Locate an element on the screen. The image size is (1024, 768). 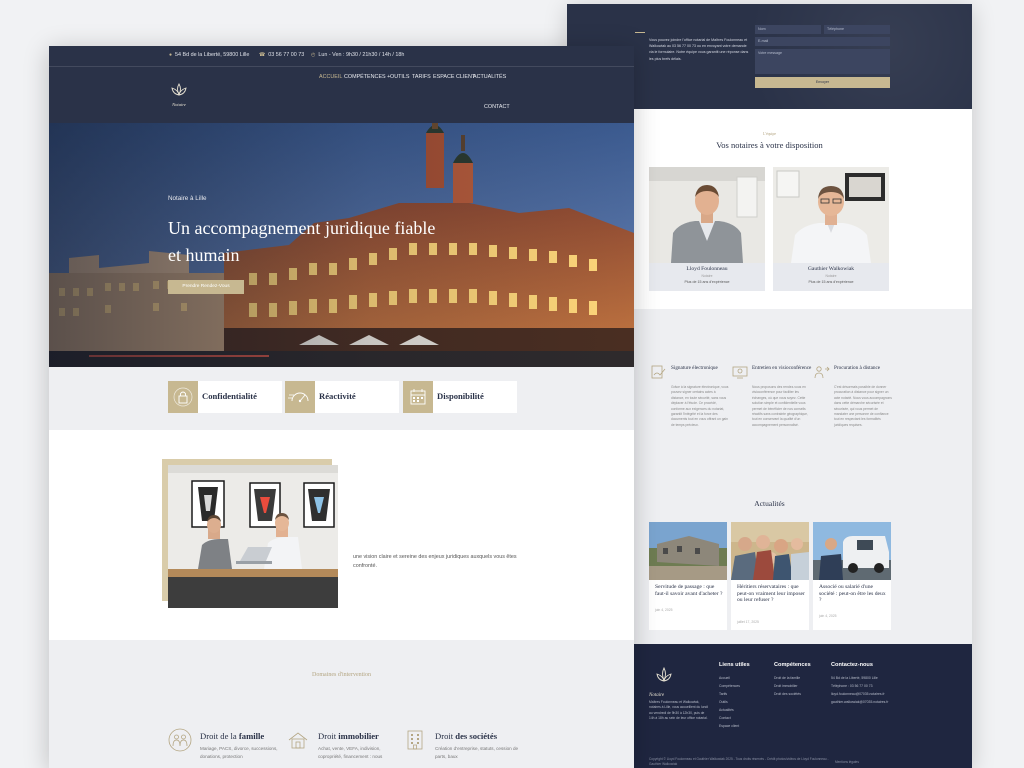
address-info: ● 54 Bd de la Liberté, 59800 Lille is located at coordinates (209, 55).